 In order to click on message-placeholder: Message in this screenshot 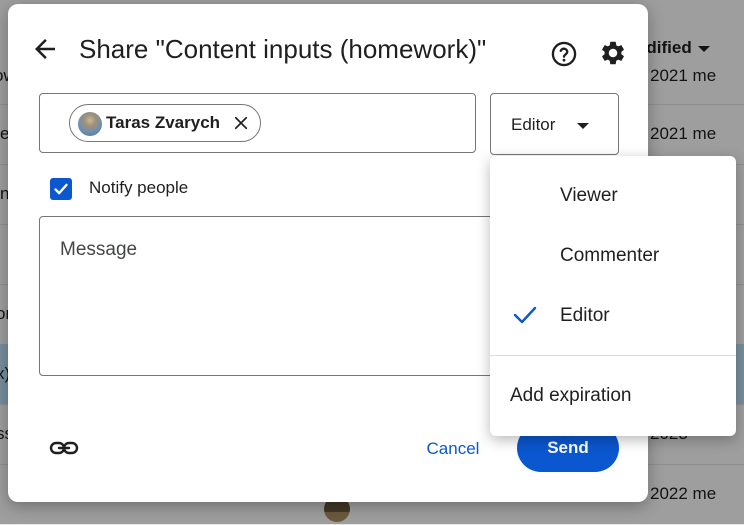, I will do `click(99, 249)`.